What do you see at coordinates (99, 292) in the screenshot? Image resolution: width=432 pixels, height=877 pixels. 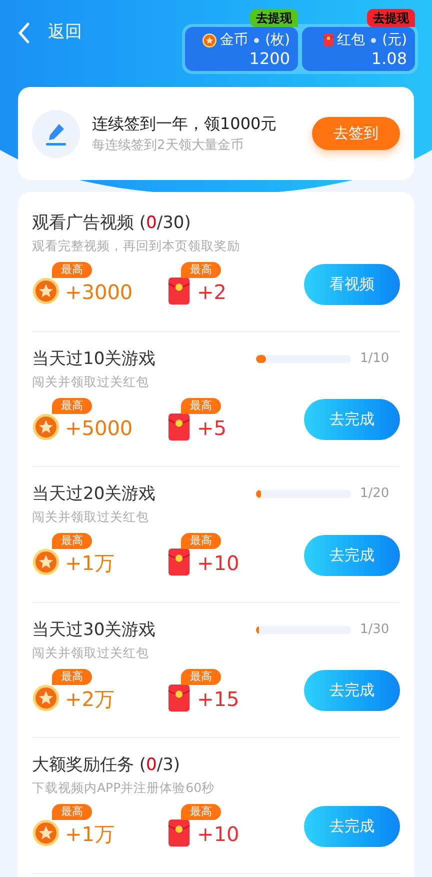 I see `coin-reward: +3000` at bounding box center [99, 292].